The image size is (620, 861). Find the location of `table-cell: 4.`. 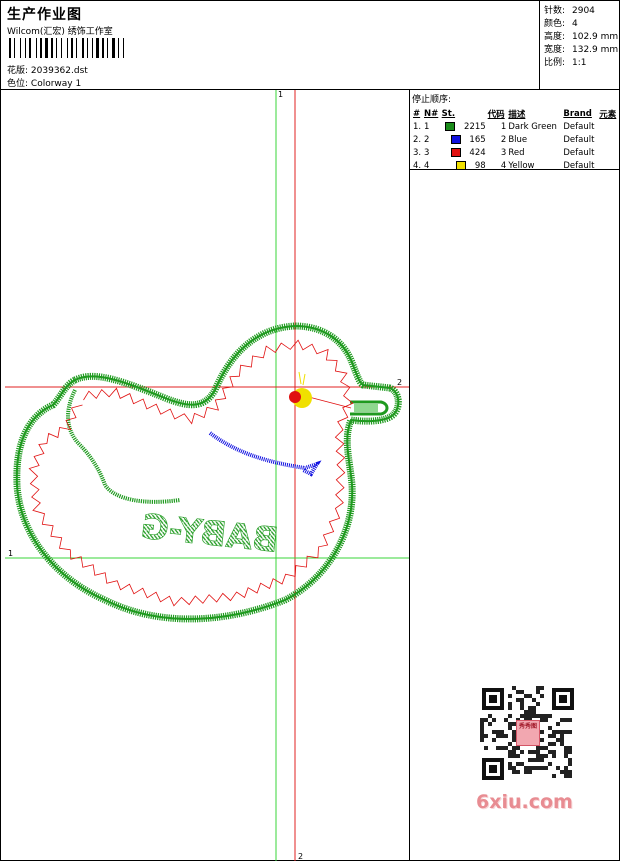

table-cell: 4. is located at coordinates (417, 165).